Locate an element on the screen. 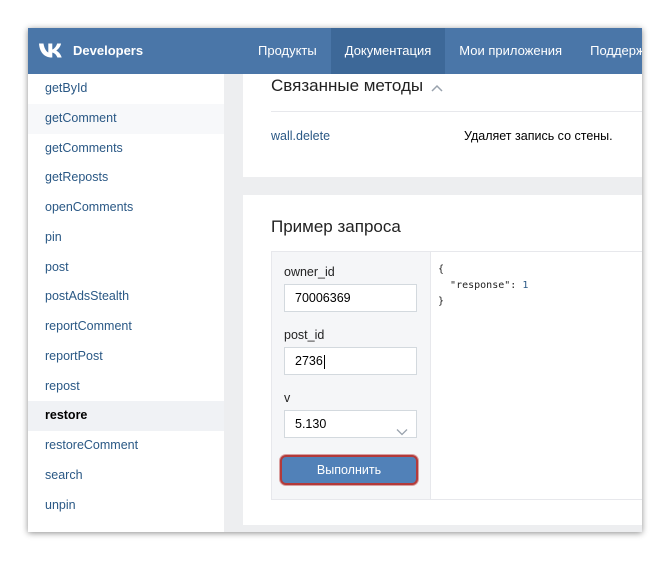 Image resolution: width=670 pixels, height=567 pixels. nav-products: Продукты is located at coordinates (287, 51).